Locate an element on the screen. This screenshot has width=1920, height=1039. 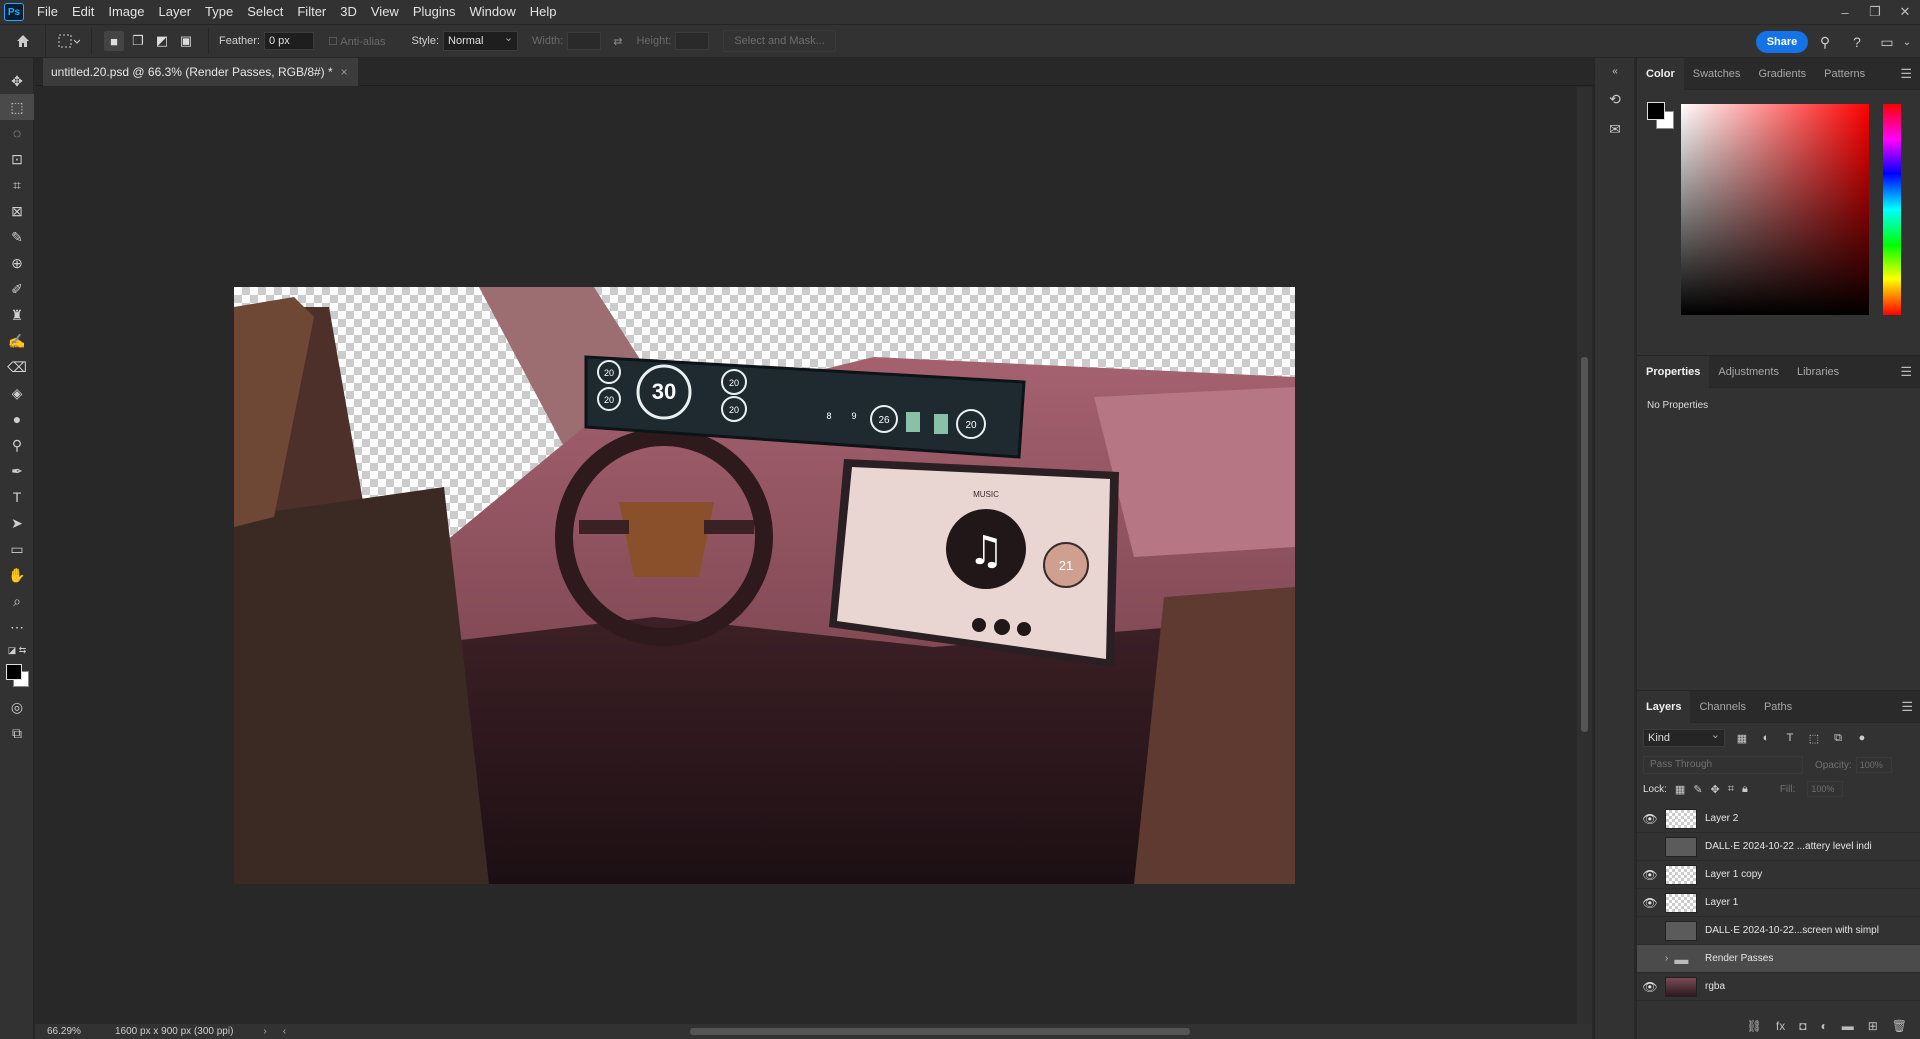
healing-brush-tool-icon: ⊕ is located at coordinates (17, 263).